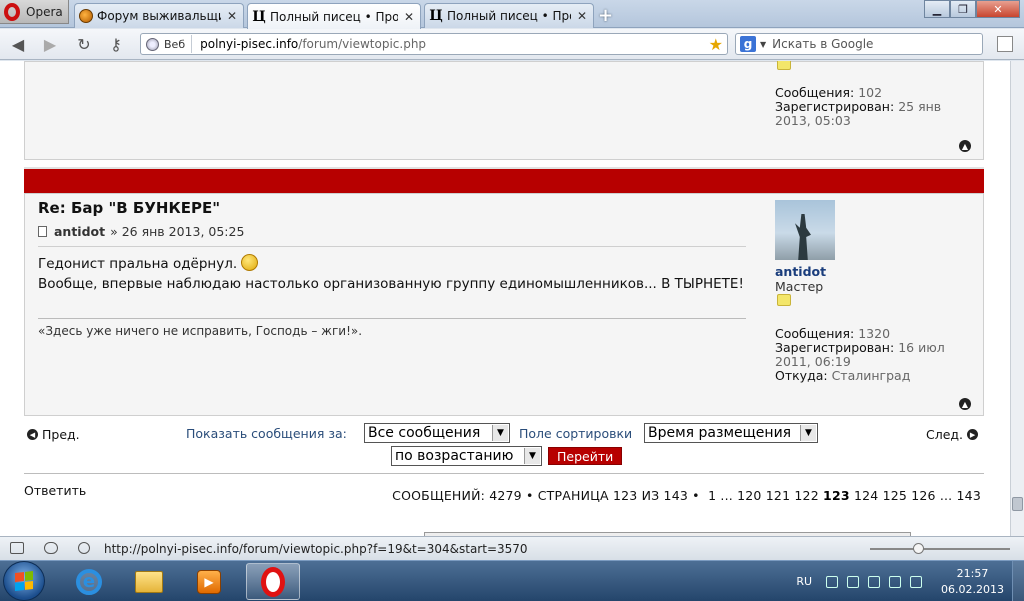 The image size is (1024, 601). Describe the element at coordinates (916, 581) in the screenshot. I see `volume-icon` at that location.